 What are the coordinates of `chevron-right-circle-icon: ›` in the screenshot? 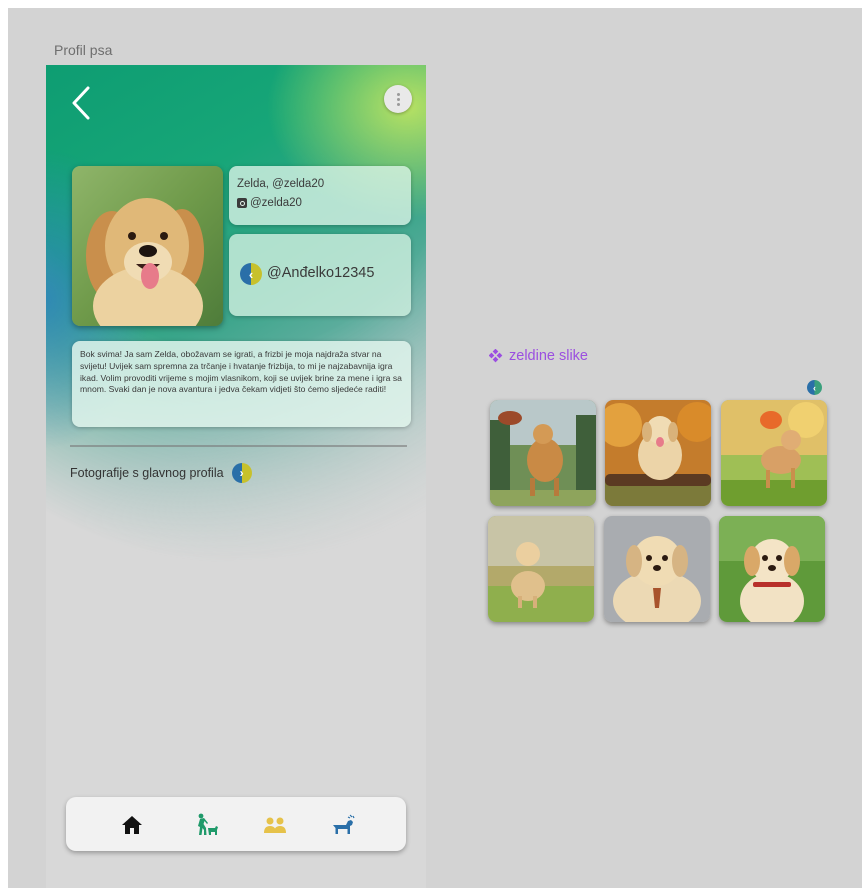 It's located at (241, 473).